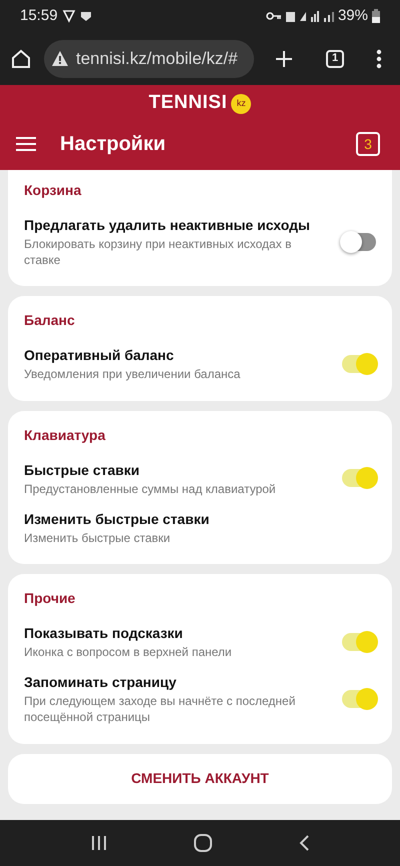 The width and height of the screenshot is (400, 866). What do you see at coordinates (376, 16) in the screenshot?
I see `battery-icon` at bounding box center [376, 16].